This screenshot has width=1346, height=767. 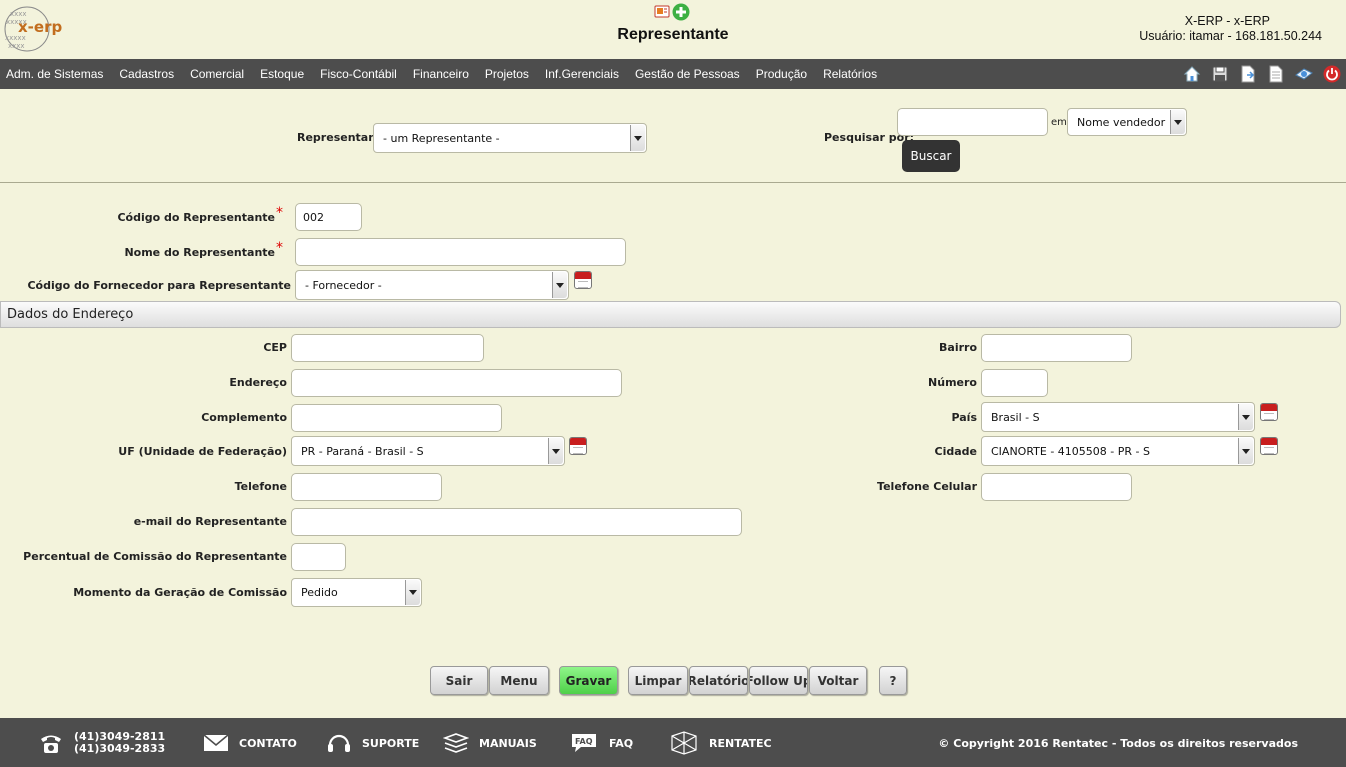 What do you see at coordinates (687, 74) in the screenshot?
I see `menu-gestao-pessoas: Gestão de Pessoas` at bounding box center [687, 74].